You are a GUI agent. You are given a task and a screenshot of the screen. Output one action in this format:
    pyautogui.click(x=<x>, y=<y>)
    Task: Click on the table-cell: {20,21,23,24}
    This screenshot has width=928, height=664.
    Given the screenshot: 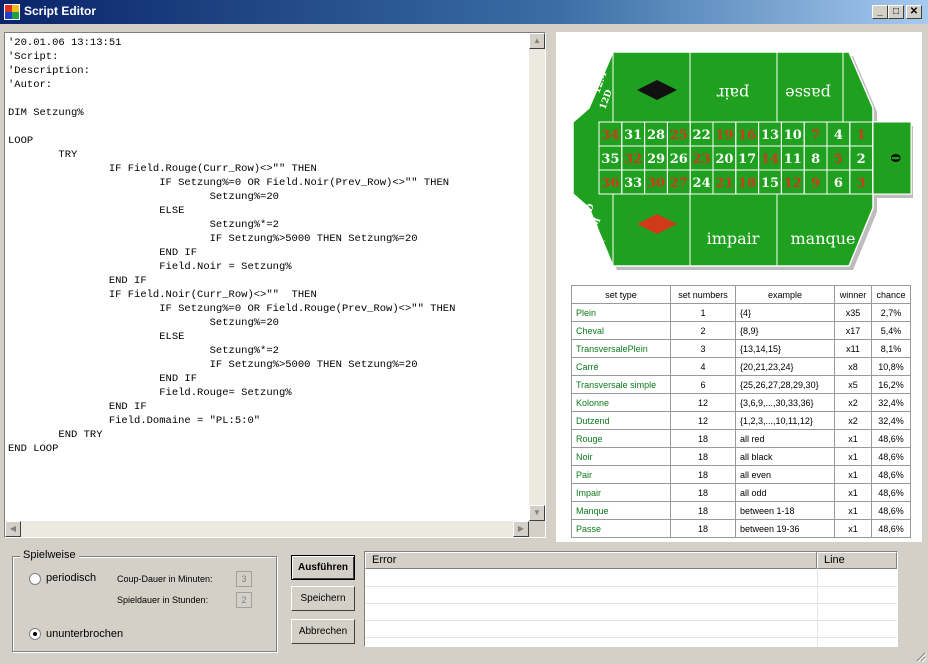 What is the action you would take?
    pyautogui.click(x=785, y=366)
    